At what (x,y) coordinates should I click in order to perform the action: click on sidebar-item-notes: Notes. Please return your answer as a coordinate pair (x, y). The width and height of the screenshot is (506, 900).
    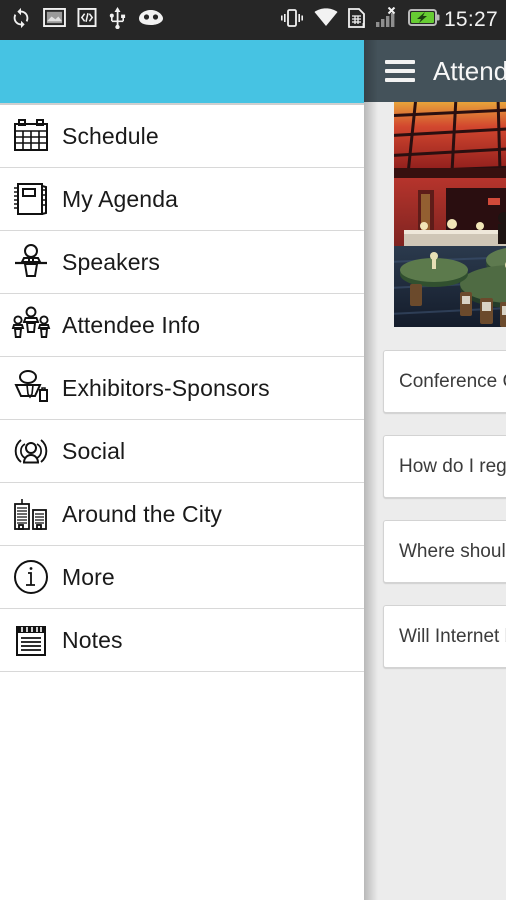
    Looking at the image, I should click on (182, 640).